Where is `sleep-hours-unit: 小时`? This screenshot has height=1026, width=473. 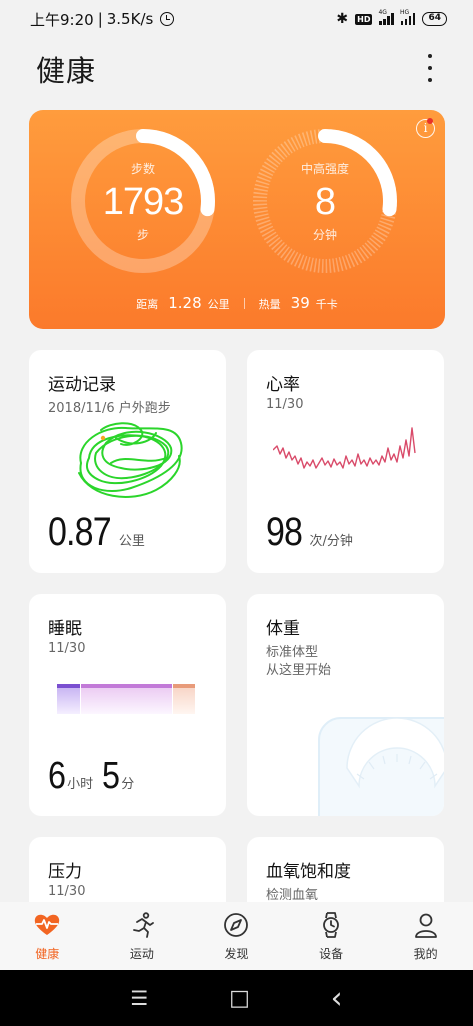
sleep-hours-unit: 小时 is located at coordinates (80, 784).